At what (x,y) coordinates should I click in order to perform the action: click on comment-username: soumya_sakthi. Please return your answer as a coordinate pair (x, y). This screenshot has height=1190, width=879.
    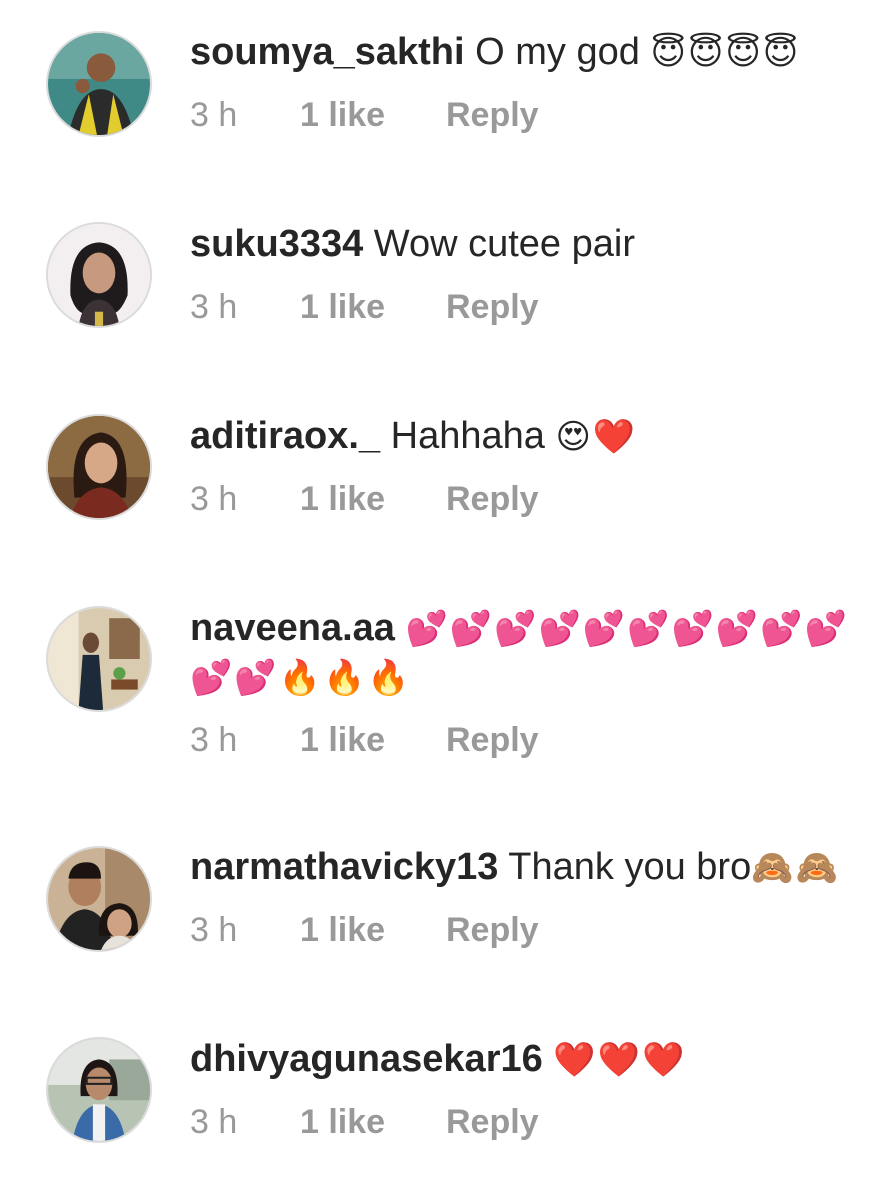
    Looking at the image, I should click on (327, 52).